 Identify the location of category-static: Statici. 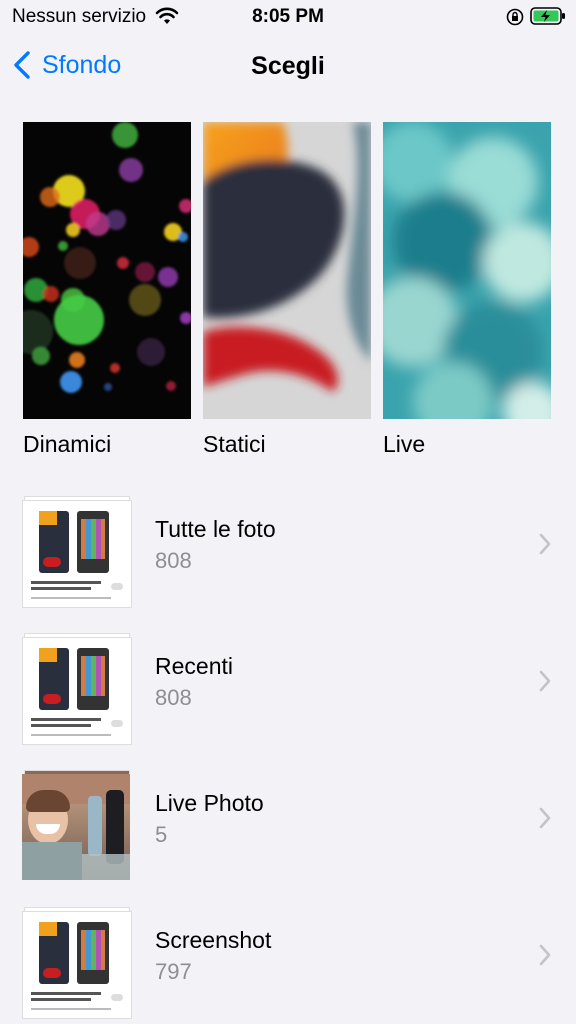
(287, 290).